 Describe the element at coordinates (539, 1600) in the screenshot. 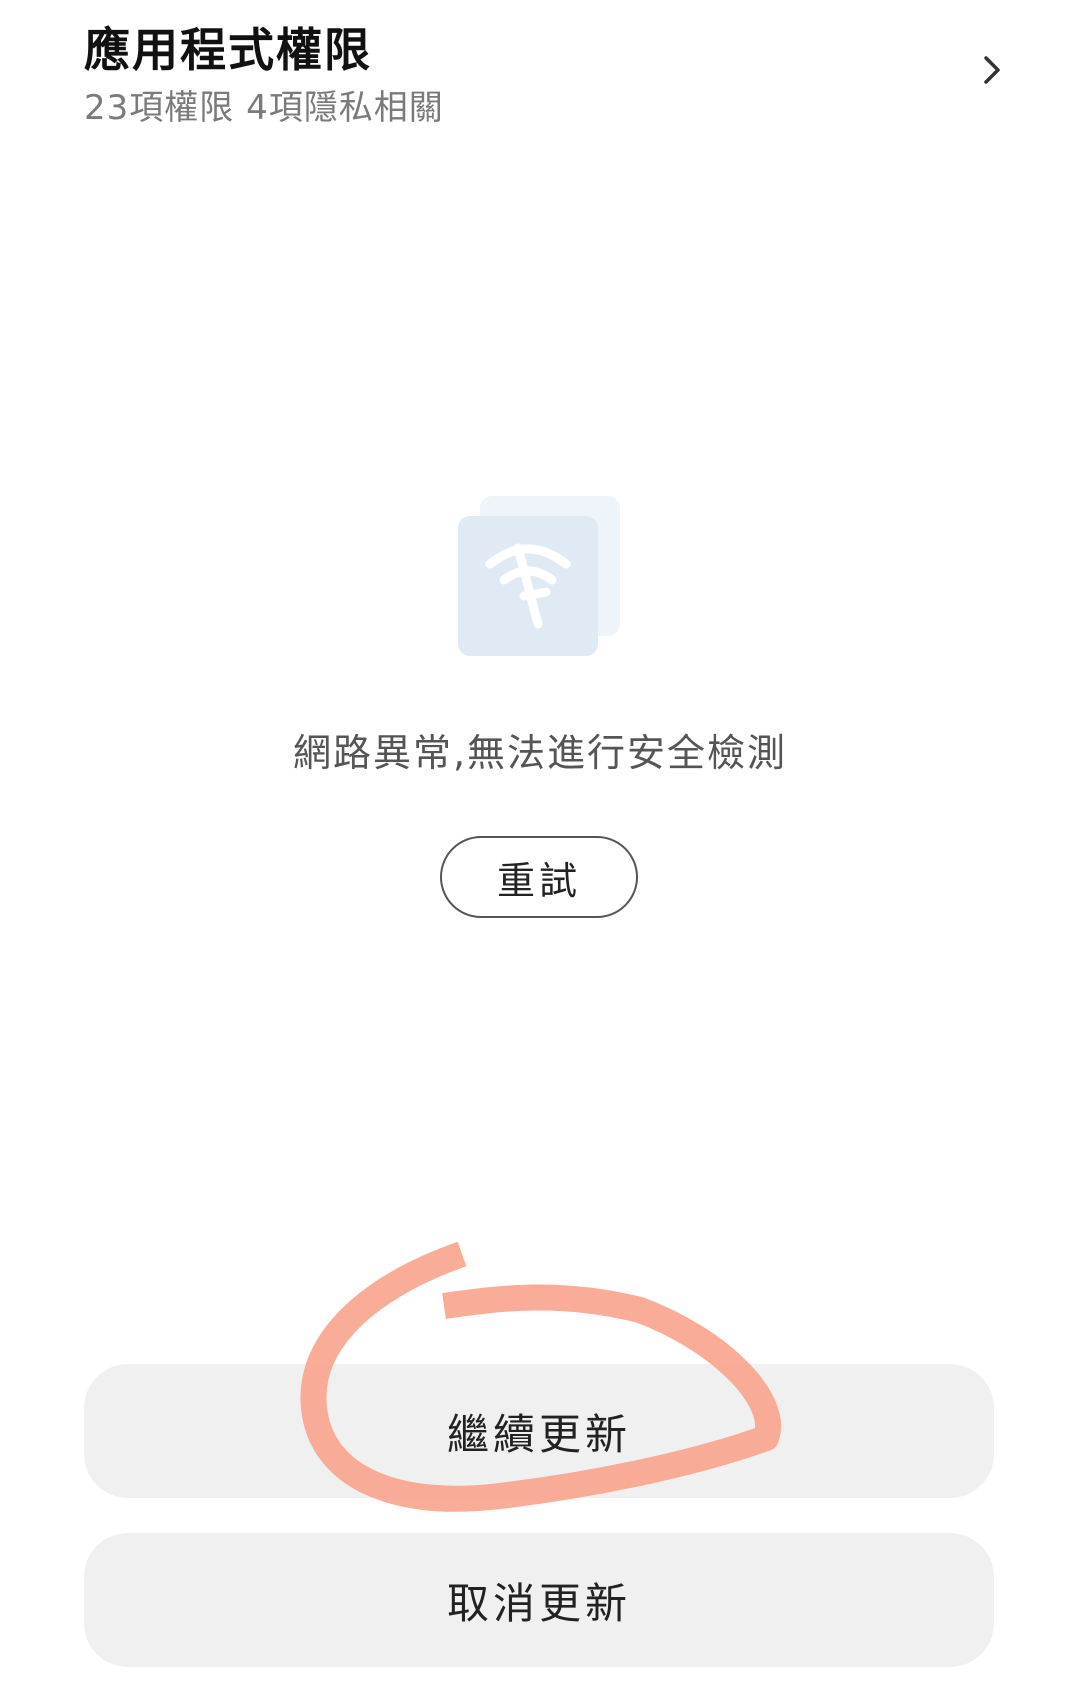

I see `cancel-update-button: 取消更新` at that location.